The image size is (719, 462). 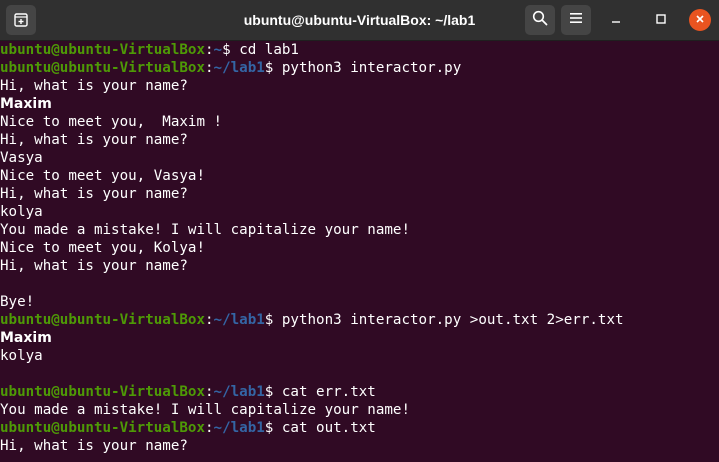 What do you see at coordinates (21, 158) in the screenshot?
I see `output-text: Vasya` at bounding box center [21, 158].